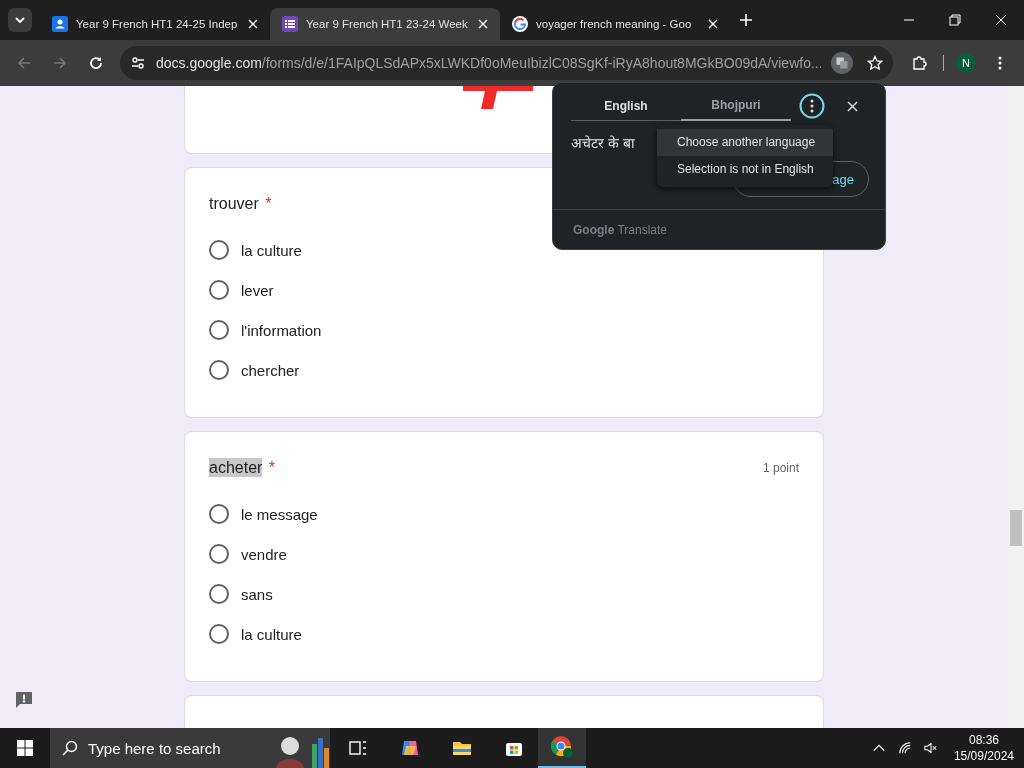 This screenshot has height=768, width=1024. What do you see at coordinates (520, 24) in the screenshot?
I see `google-icon` at bounding box center [520, 24].